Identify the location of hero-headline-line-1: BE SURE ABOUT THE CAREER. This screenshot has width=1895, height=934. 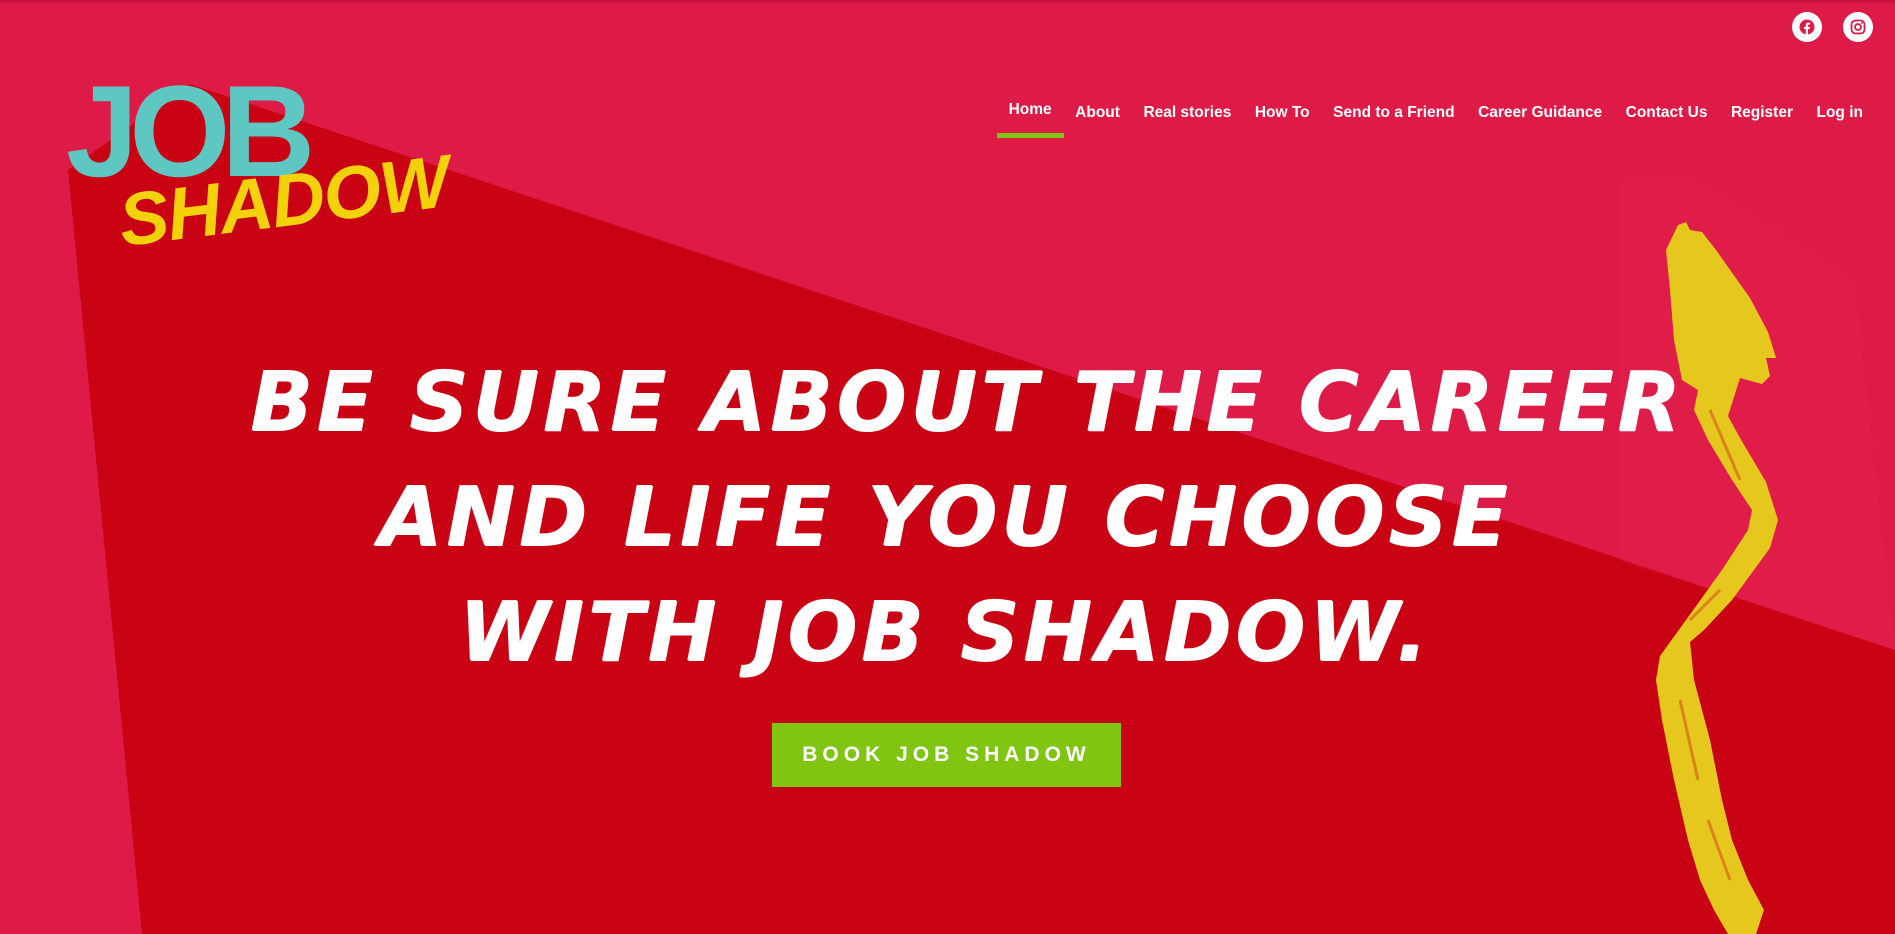
(967, 402).